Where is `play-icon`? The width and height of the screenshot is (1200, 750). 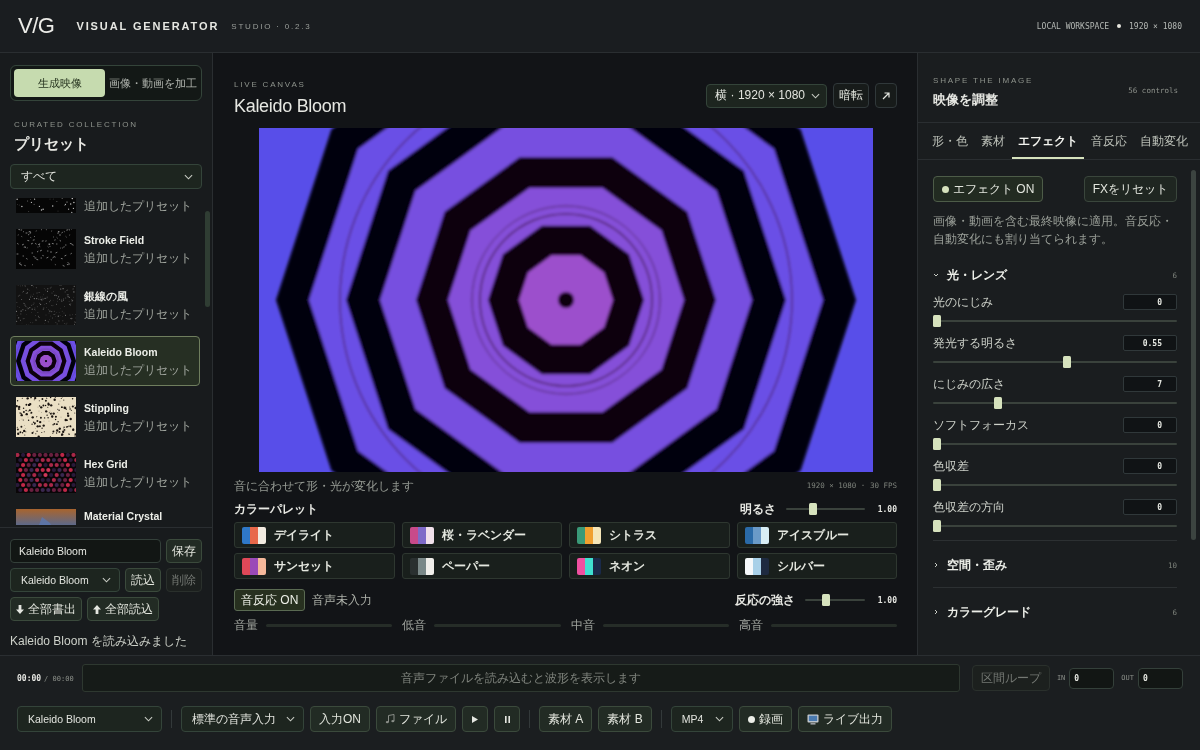 play-icon is located at coordinates (475, 719).